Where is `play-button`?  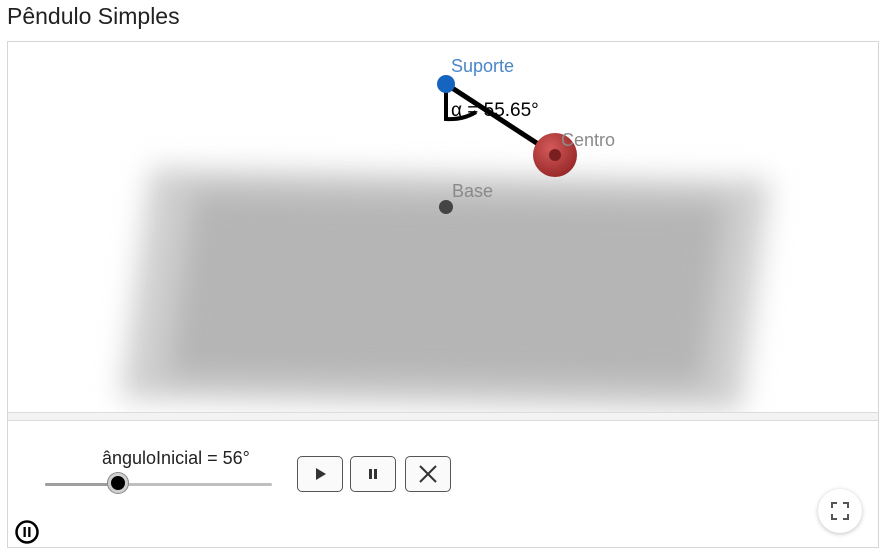 play-button is located at coordinates (320, 474).